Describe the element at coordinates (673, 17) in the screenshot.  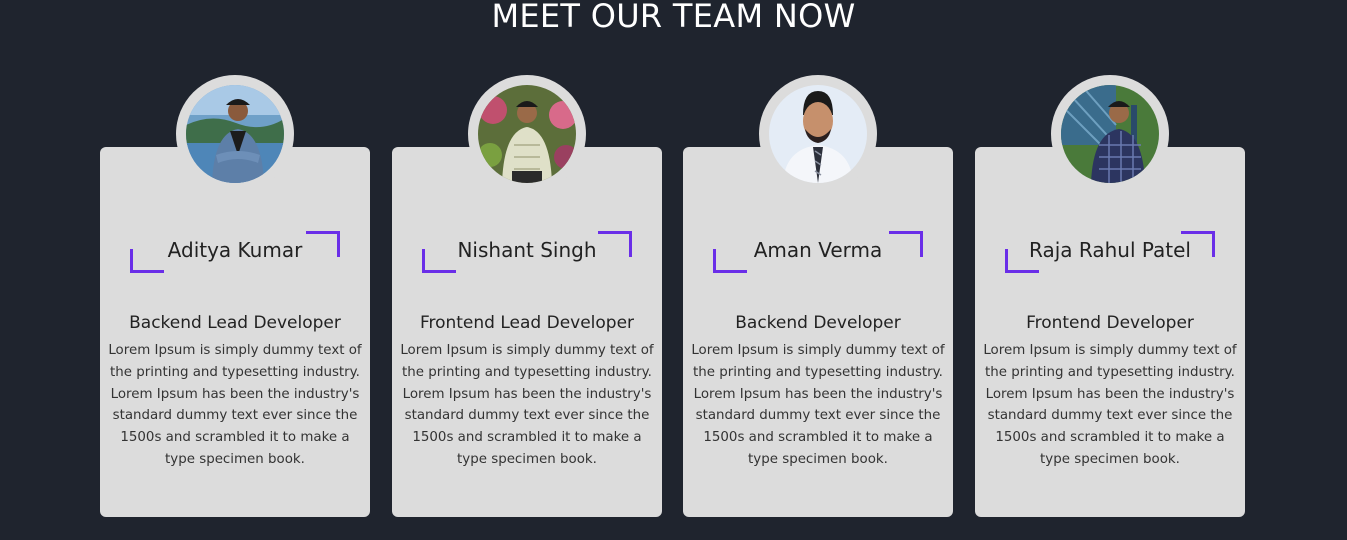
I see `section-title: MEET OUR TEAM NOW` at that location.